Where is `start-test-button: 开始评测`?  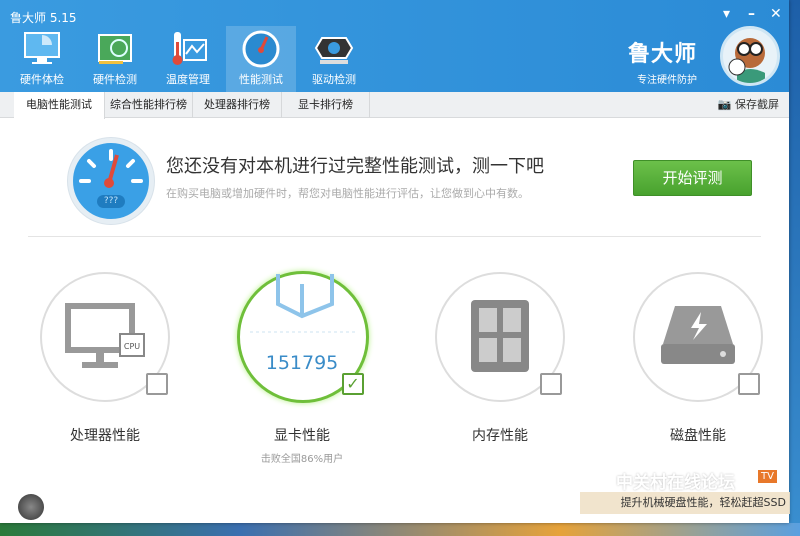 start-test-button: 开始评测 is located at coordinates (692, 178).